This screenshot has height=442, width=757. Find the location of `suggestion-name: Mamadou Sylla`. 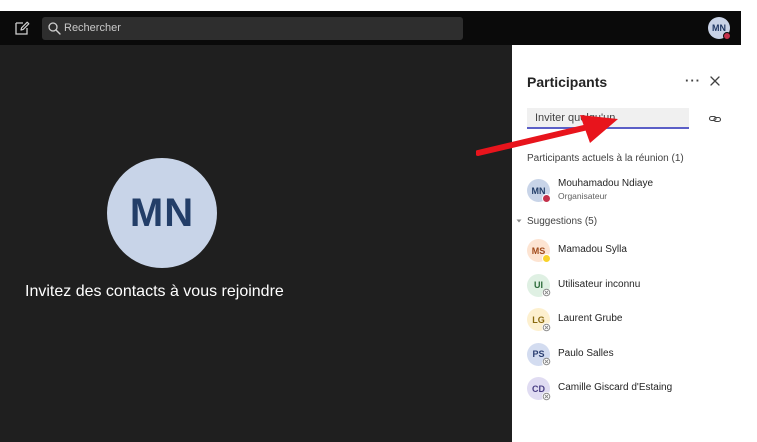

suggestion-name: Mamadou Sylla is located at coordinates (592, 249).